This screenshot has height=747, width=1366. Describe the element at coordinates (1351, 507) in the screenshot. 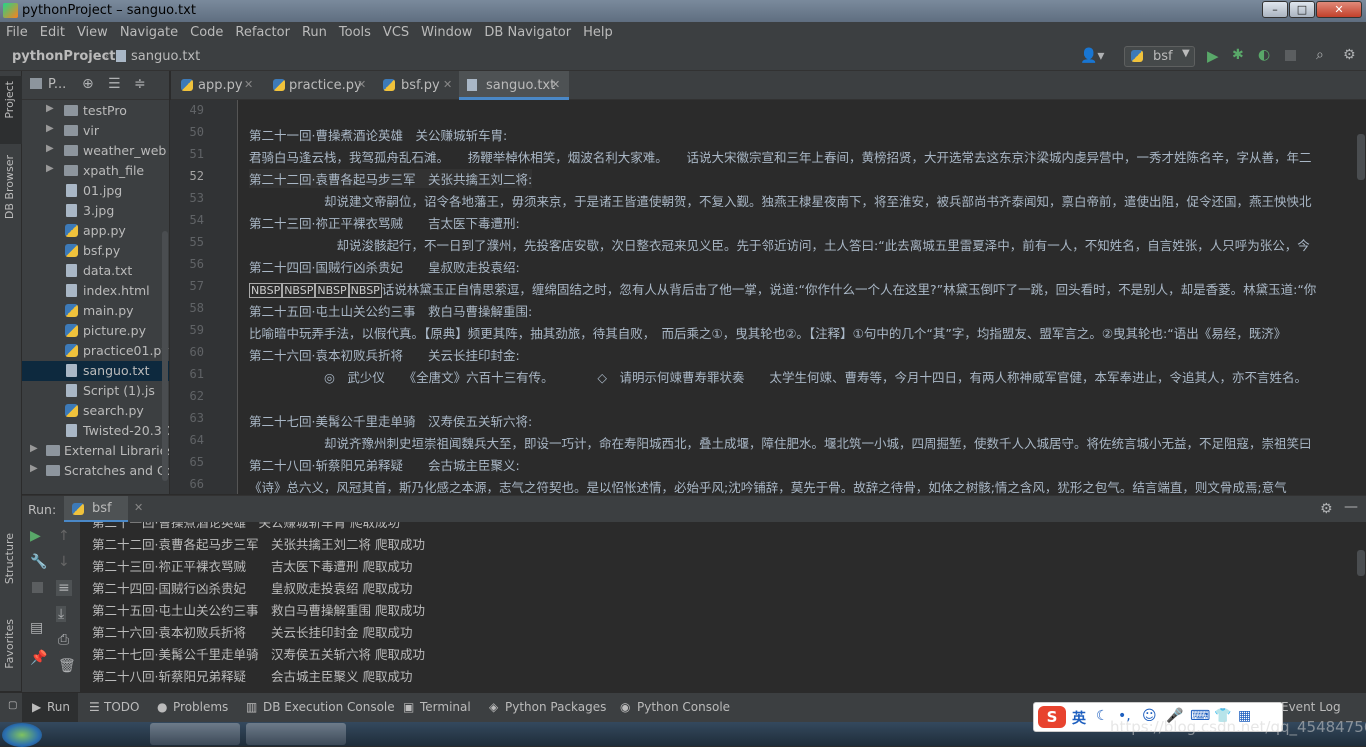

I see `hide-icon: —` at that location.